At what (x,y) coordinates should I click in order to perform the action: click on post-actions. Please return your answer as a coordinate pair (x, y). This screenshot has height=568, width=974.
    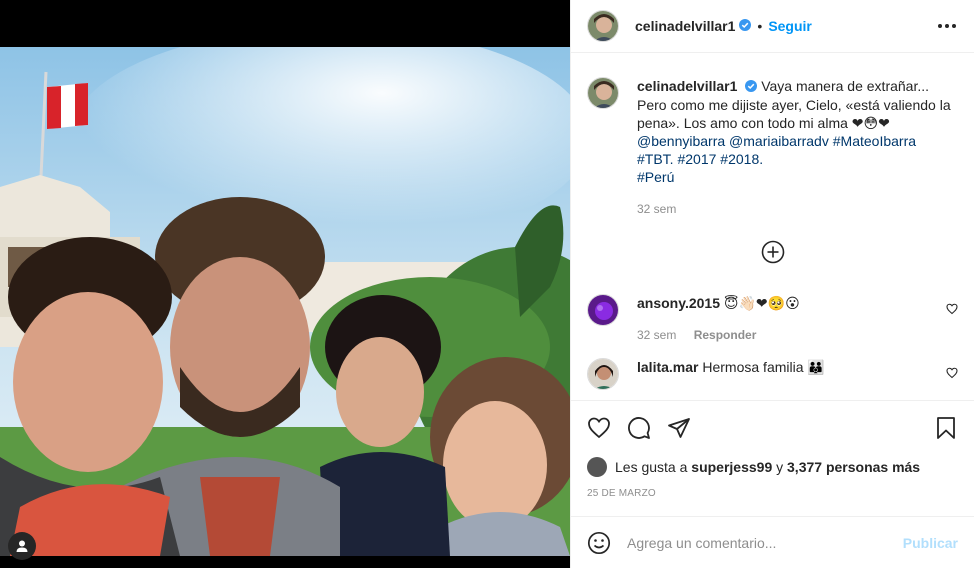
    Looking at the image, I should click on (772, 427).